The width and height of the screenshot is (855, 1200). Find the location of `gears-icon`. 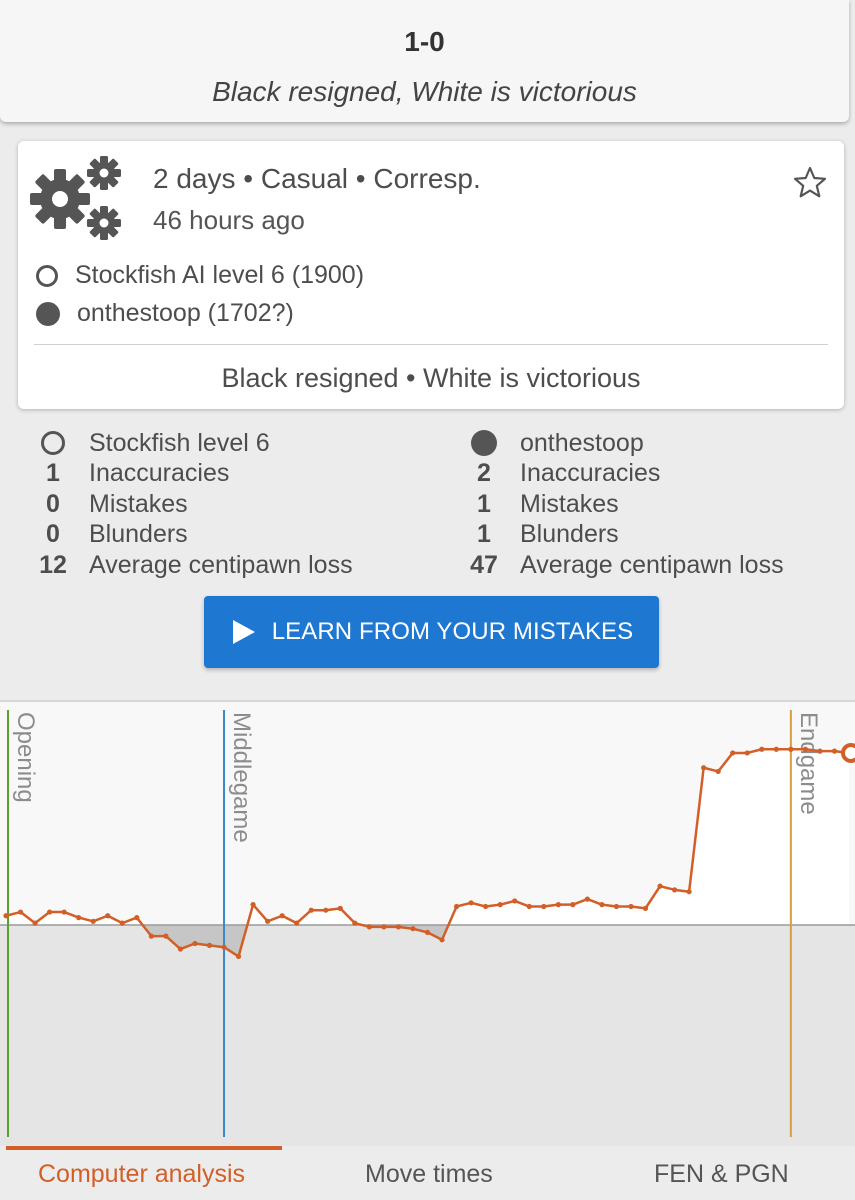

gears-icon is located at coordinates (75, 198).